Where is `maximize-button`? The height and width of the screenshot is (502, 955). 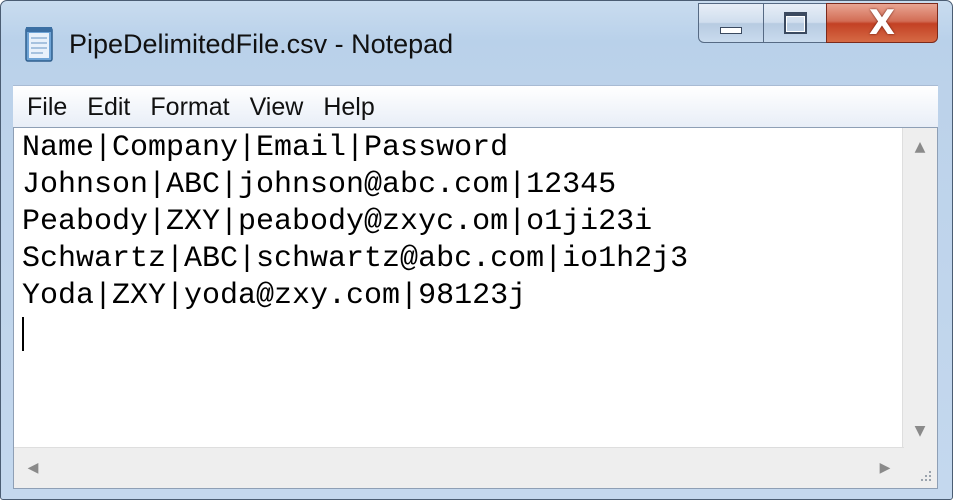 maximize-button is located at coordinates (795, 23).